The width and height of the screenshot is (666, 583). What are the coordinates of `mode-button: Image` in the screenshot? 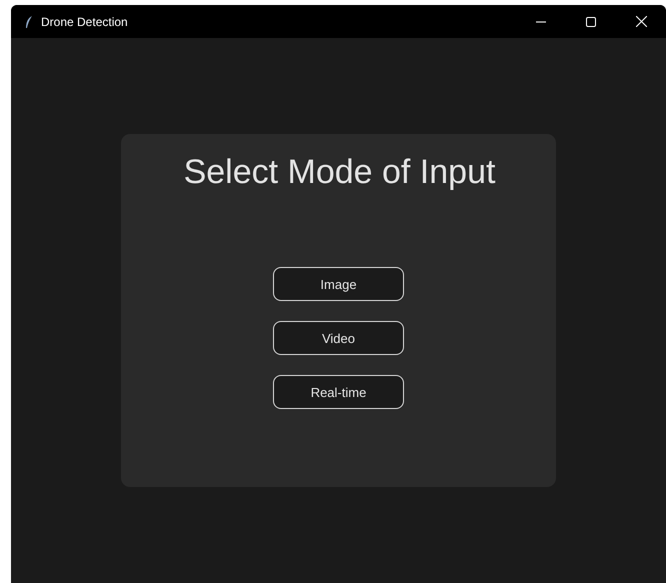 It's located at (338, 284).